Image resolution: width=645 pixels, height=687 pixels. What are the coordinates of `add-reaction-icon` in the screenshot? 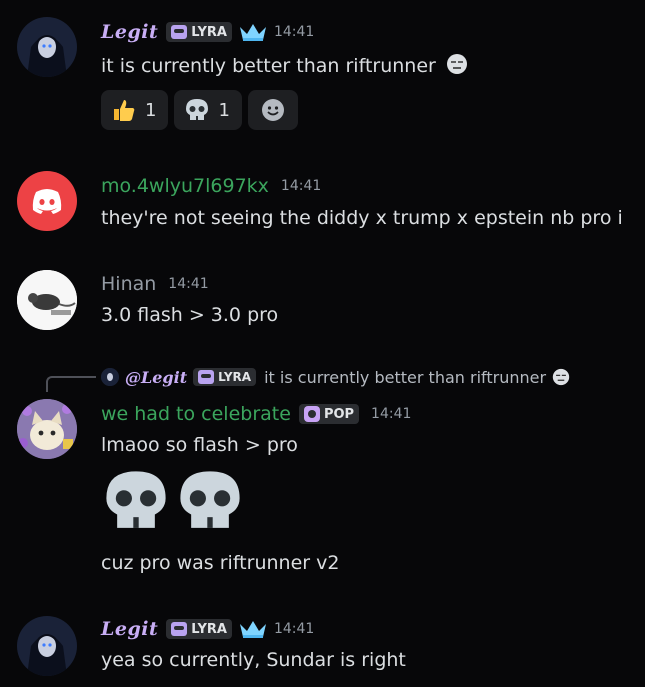 It's located at (272, 110).